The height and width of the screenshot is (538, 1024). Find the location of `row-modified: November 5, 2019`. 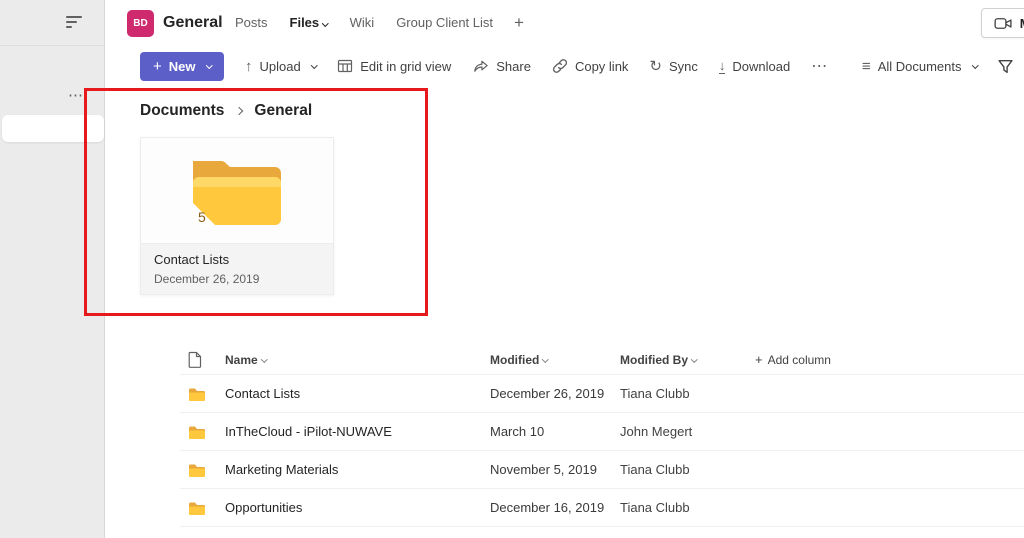

row-modified: November 5, 2019 is located at coordinates (543, 469).